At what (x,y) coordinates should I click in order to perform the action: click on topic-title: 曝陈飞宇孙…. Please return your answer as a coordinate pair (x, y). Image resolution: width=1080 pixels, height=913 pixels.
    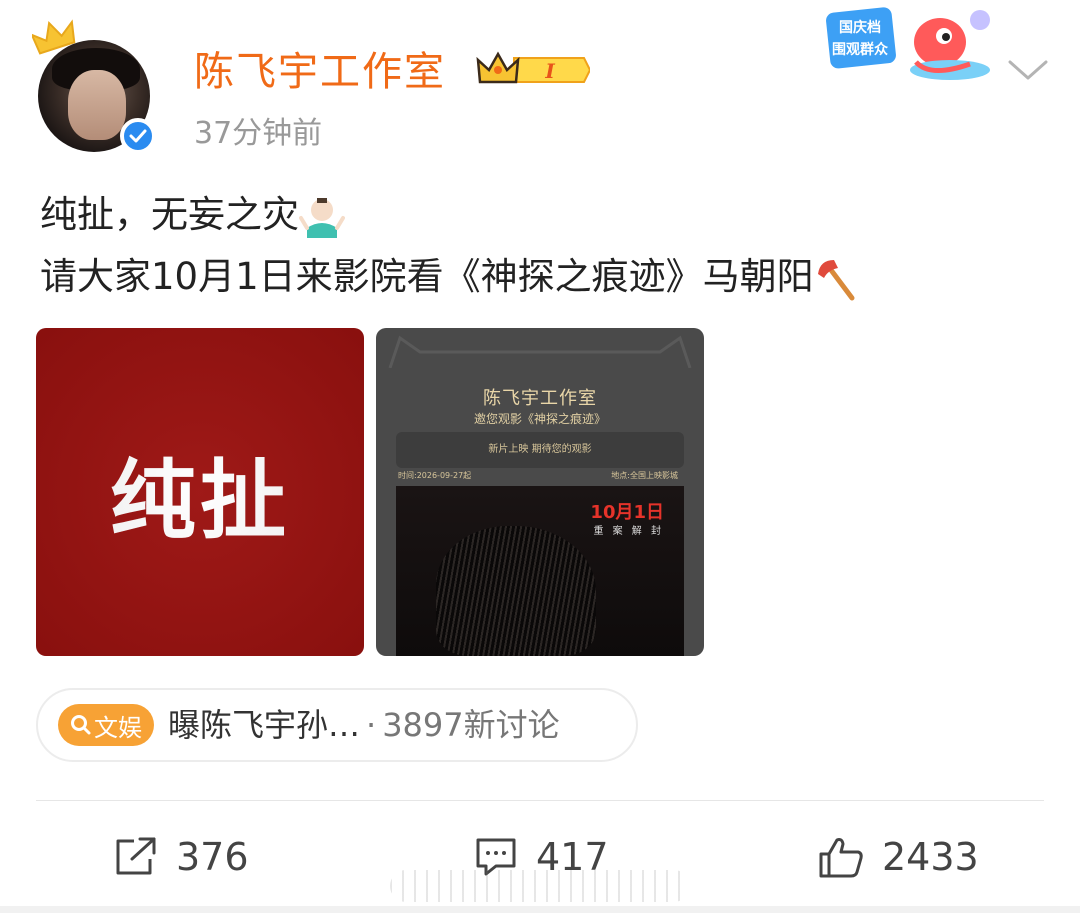
    Looking at the image, I should click on (264, 725).